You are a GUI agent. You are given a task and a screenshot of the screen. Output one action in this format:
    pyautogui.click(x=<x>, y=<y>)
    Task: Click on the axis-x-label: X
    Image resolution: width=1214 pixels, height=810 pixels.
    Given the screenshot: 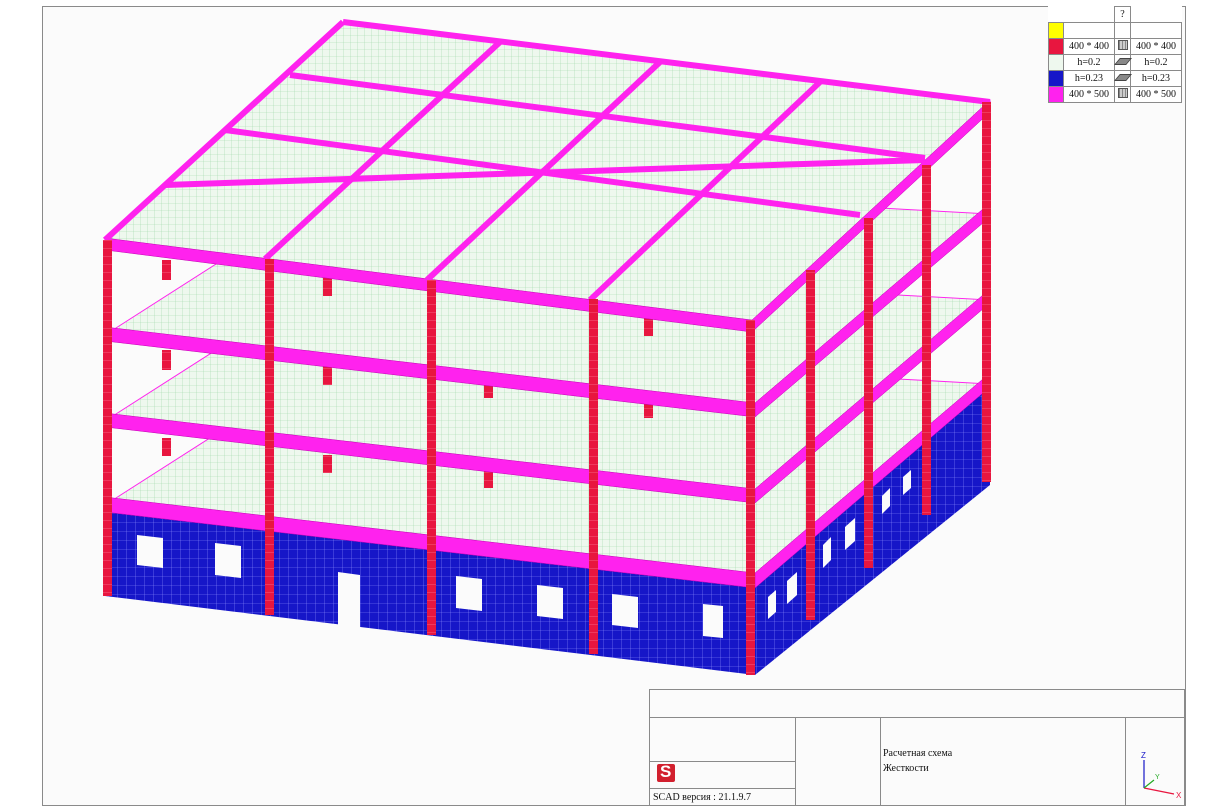 What is the action you would take?
    pyautogui.click(x=1179, y=795)
    